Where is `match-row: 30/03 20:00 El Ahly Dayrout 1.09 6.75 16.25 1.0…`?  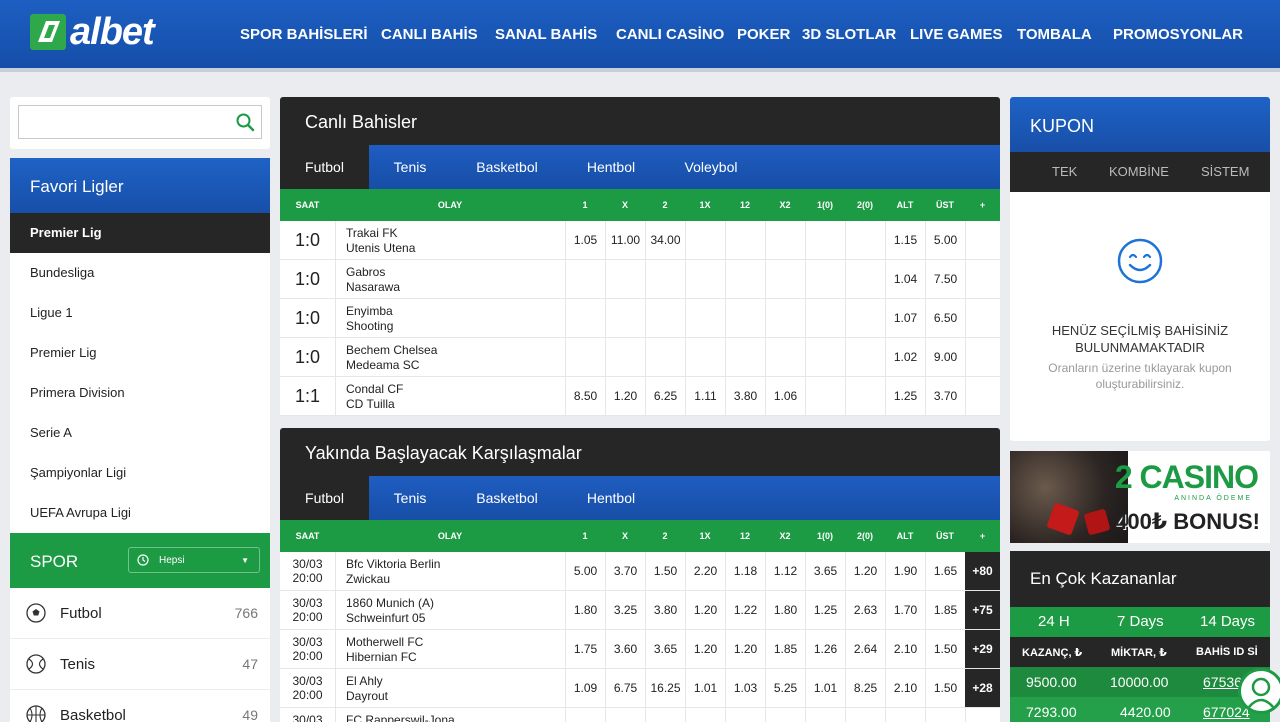 match-row: 30/03 20:00 El Ahly Dayrout 1.09 6.75 16.25 1.0… is located at coordinates (640, 688).